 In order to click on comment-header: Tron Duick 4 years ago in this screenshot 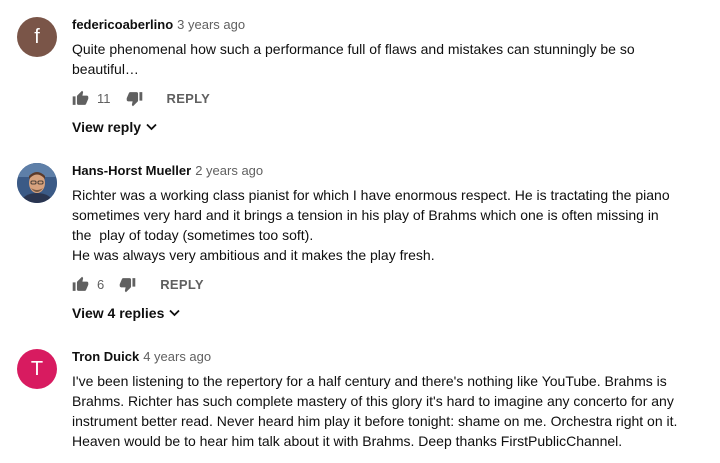, I will do `click(141, 356)`.